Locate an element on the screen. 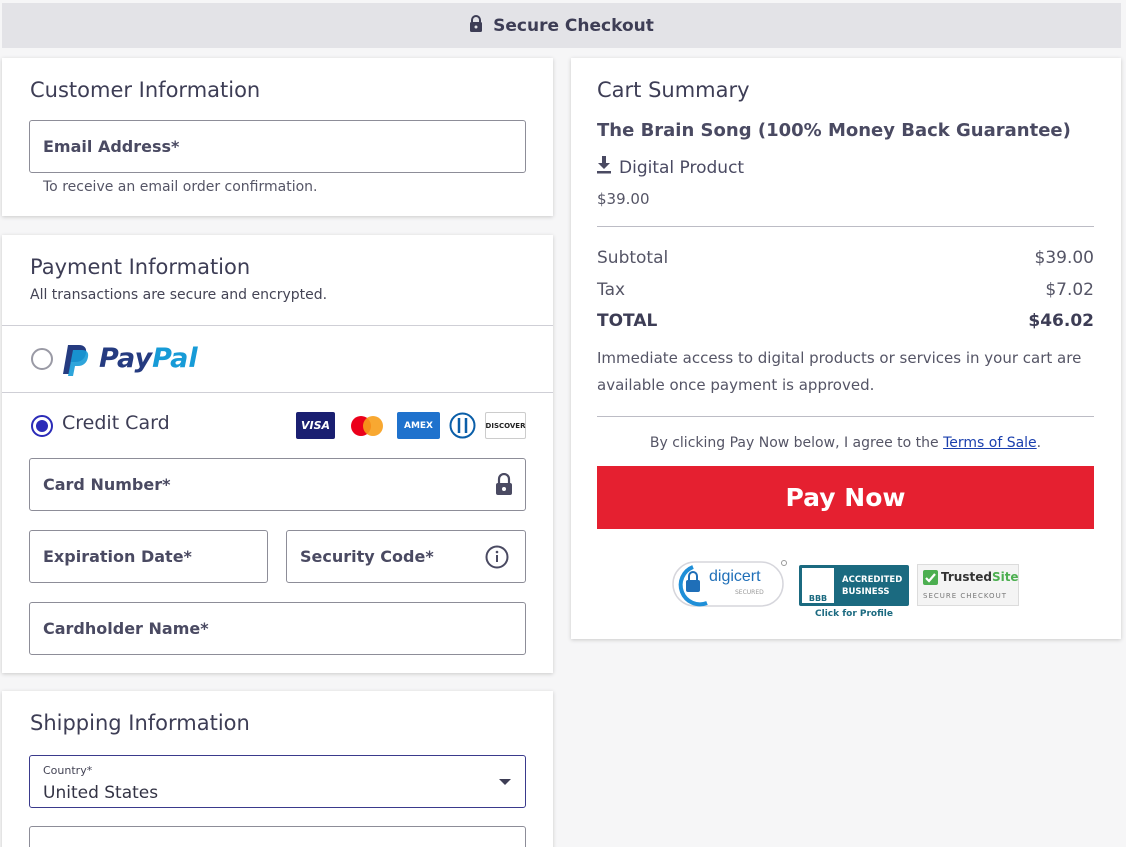 Image resolution: width=1126 pixels, height=847 pixels. bbb-torch-logo: BBB is located at coordinates (818, 585).